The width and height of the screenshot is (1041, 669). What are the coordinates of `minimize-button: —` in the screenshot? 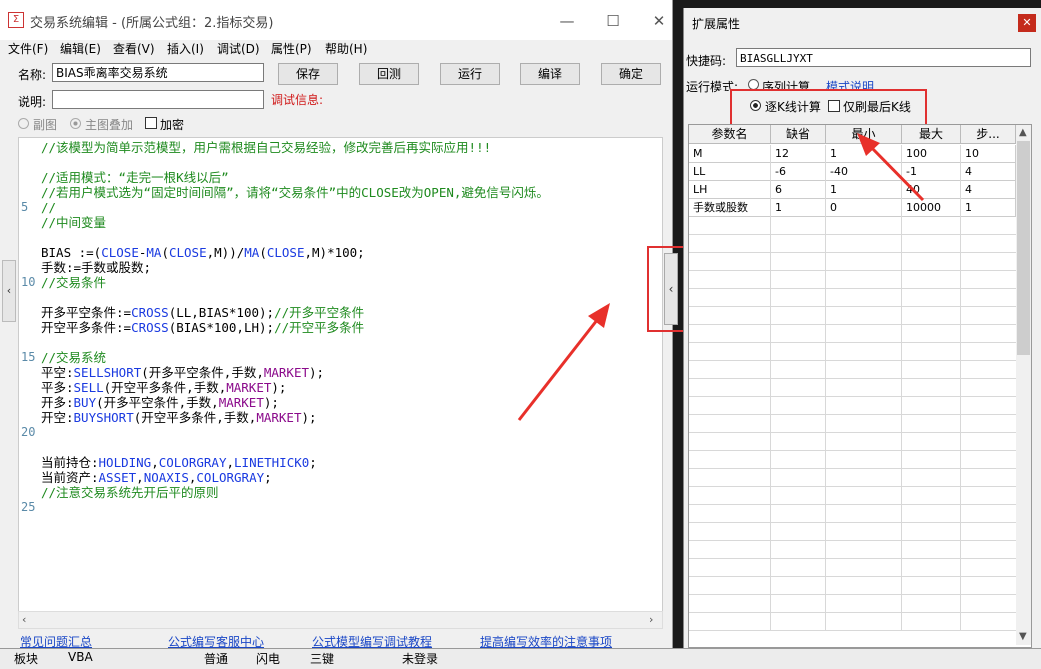 It's located at (567, 21).